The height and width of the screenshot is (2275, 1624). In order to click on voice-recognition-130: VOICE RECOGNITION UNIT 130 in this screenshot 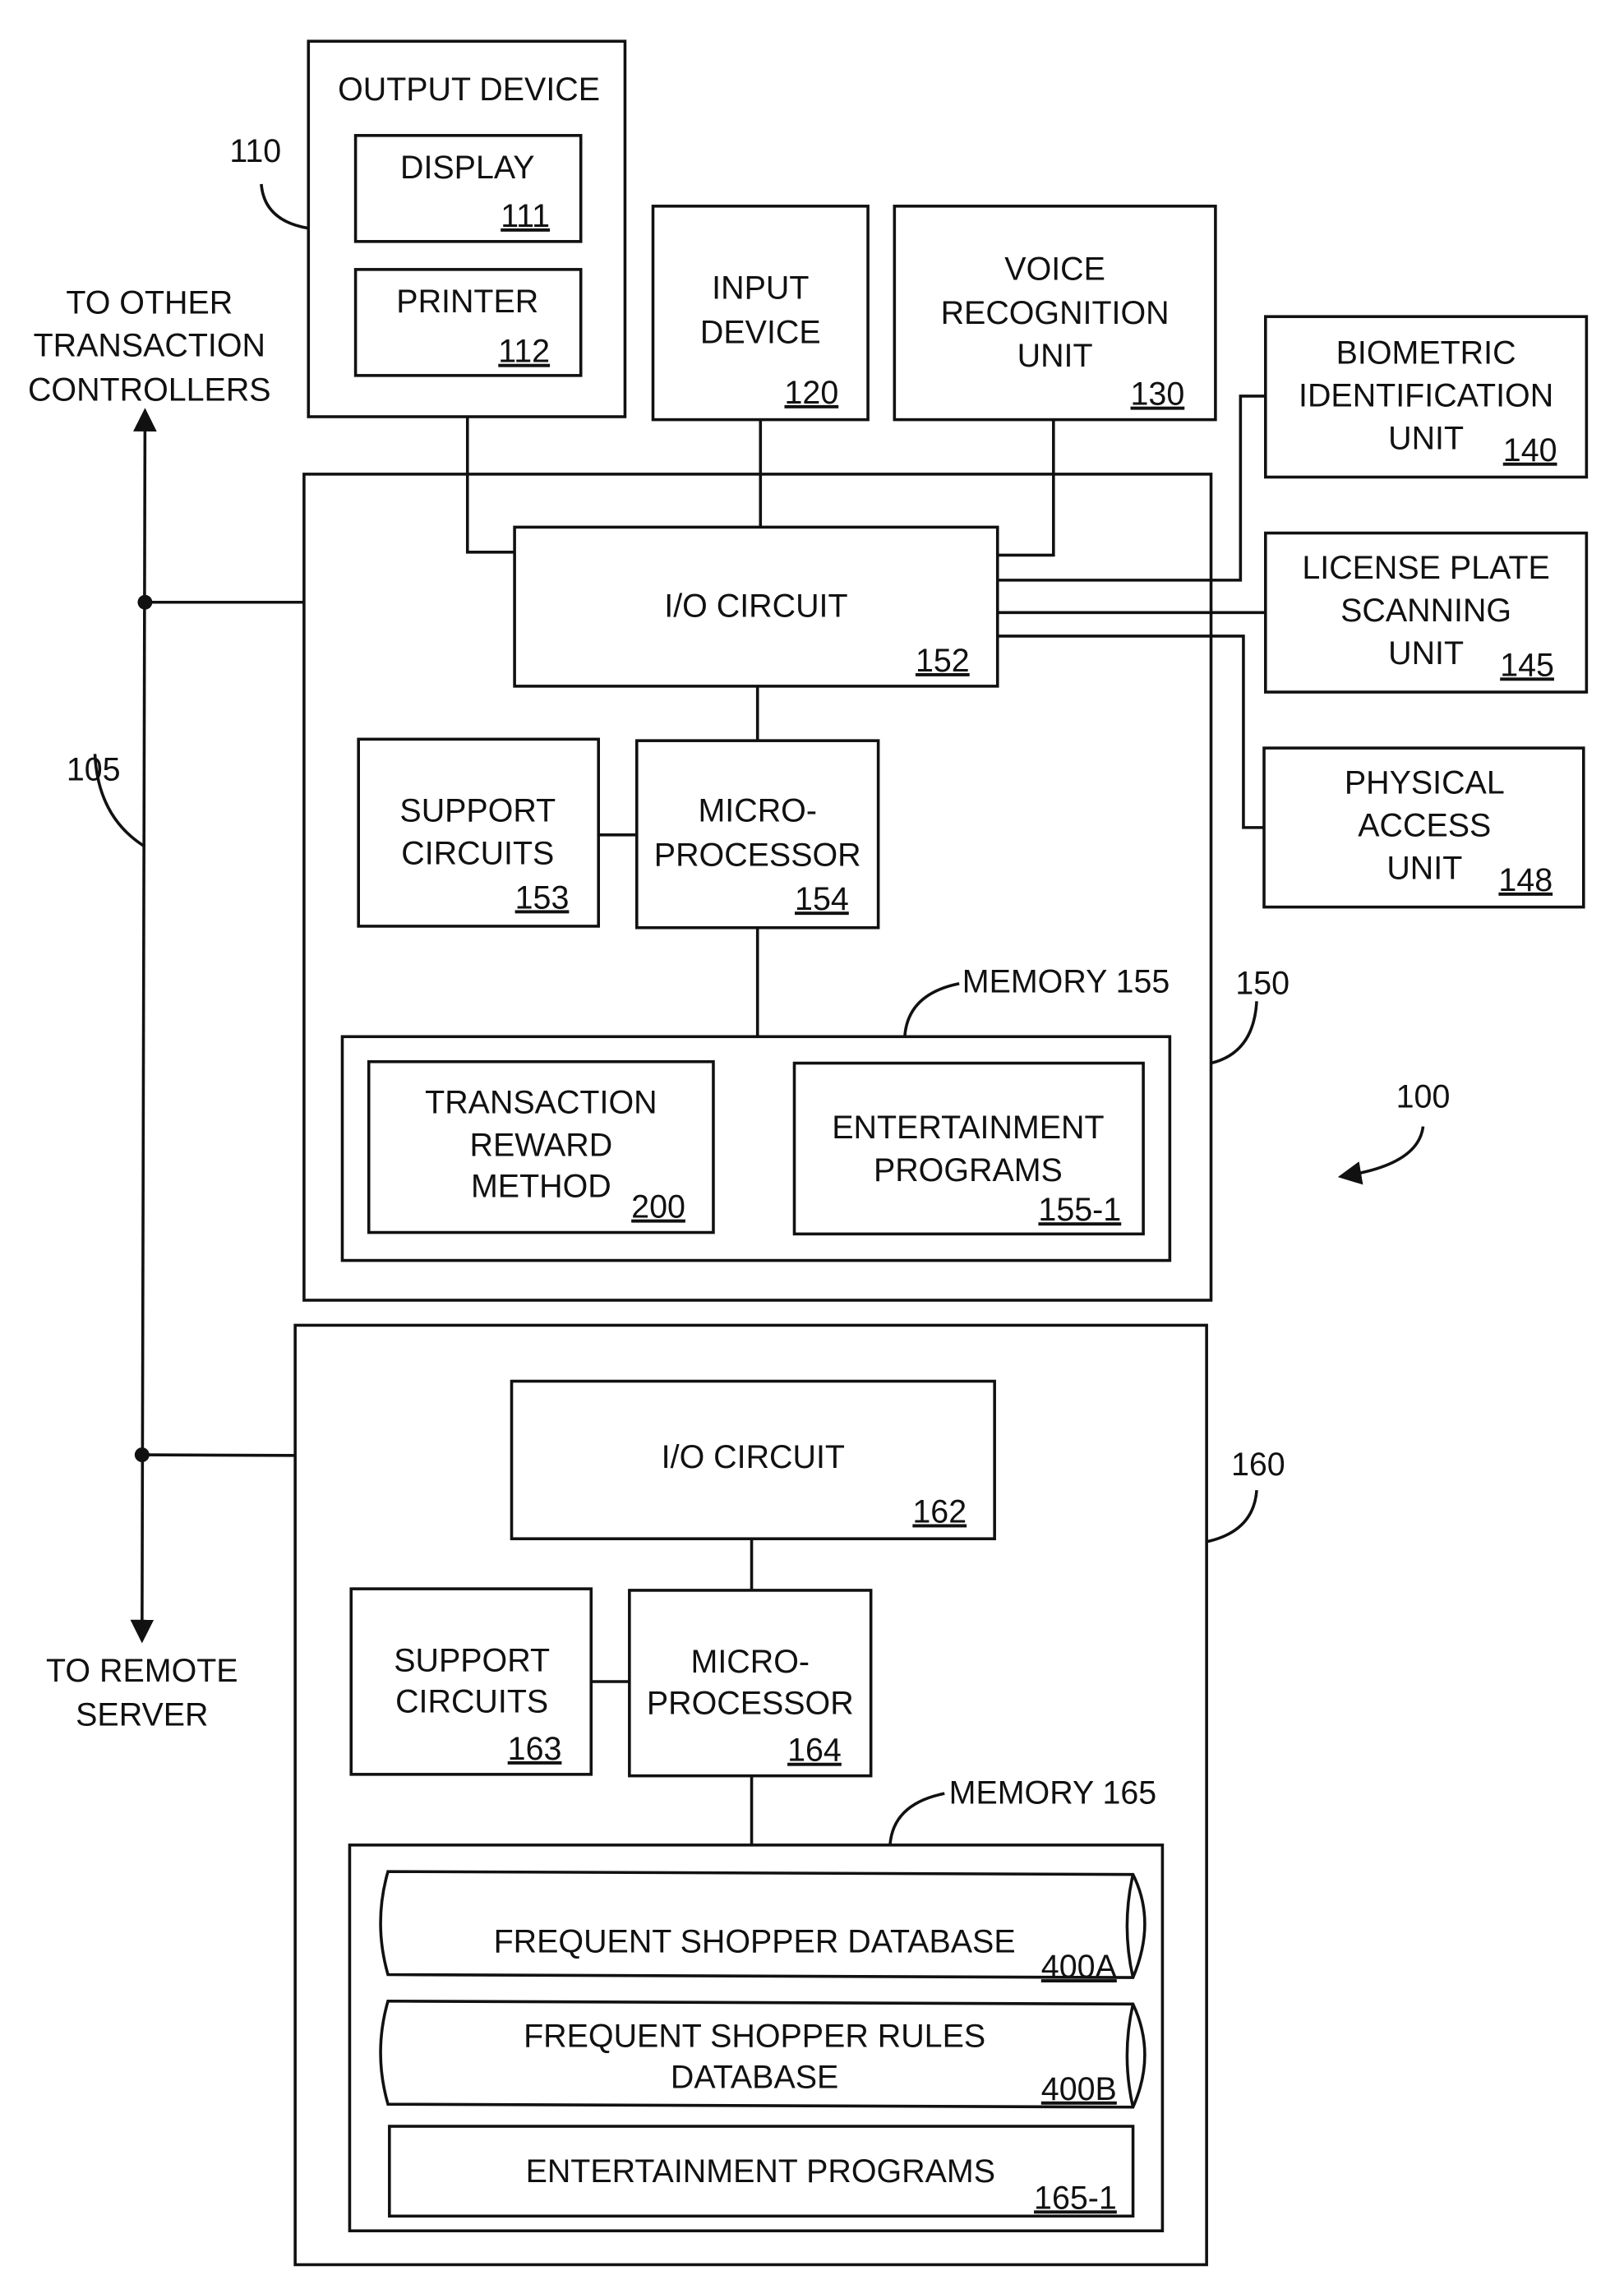, I will do `click(1055, 313)`.